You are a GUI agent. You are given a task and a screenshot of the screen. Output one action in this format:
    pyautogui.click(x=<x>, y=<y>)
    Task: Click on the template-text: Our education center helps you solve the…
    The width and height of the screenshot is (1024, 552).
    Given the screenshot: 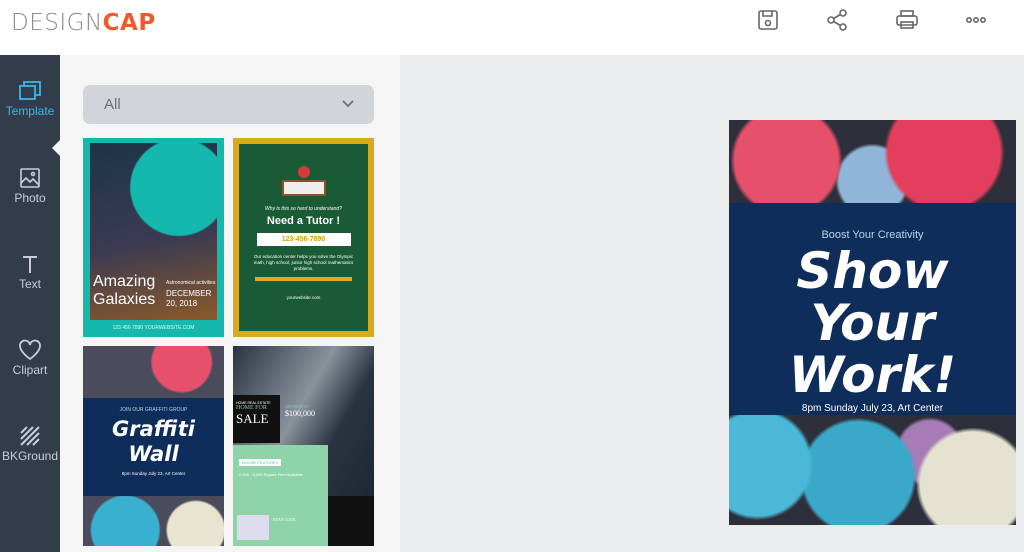 What is the action you would take?
    pyautogui.click(x=303, y=262)
    